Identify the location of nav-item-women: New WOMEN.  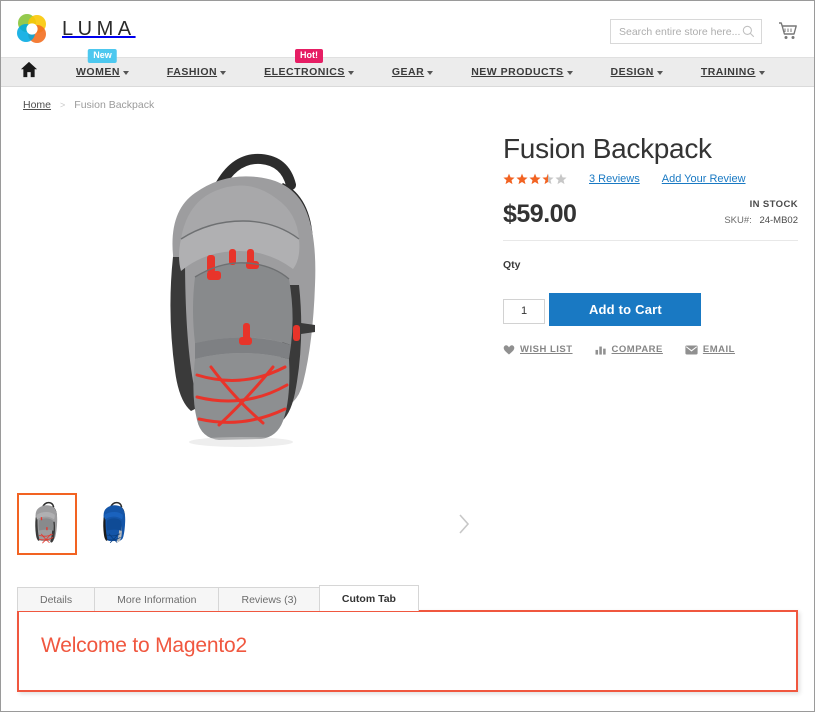
(102, 63).